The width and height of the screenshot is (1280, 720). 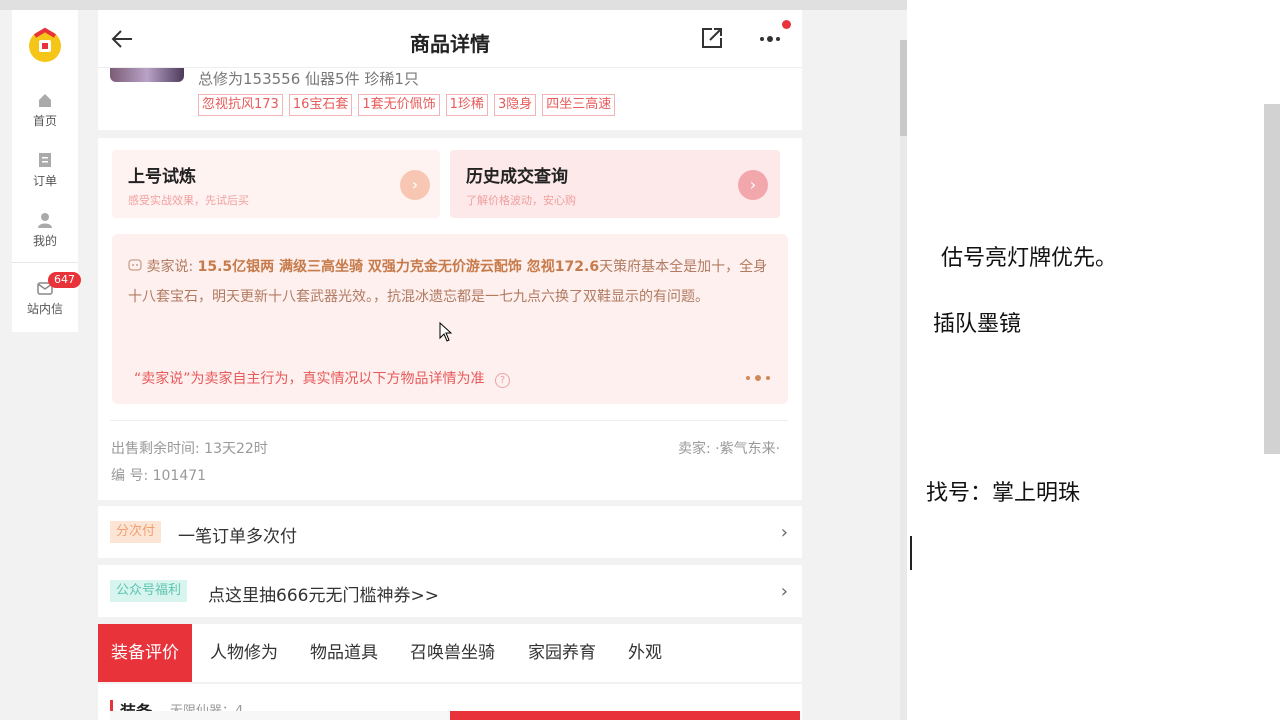 What do you see at coordinates (399, 105) in the screenshot?
I see `product-tag: 1套无价佩饰` at bounding box center [399, 105].